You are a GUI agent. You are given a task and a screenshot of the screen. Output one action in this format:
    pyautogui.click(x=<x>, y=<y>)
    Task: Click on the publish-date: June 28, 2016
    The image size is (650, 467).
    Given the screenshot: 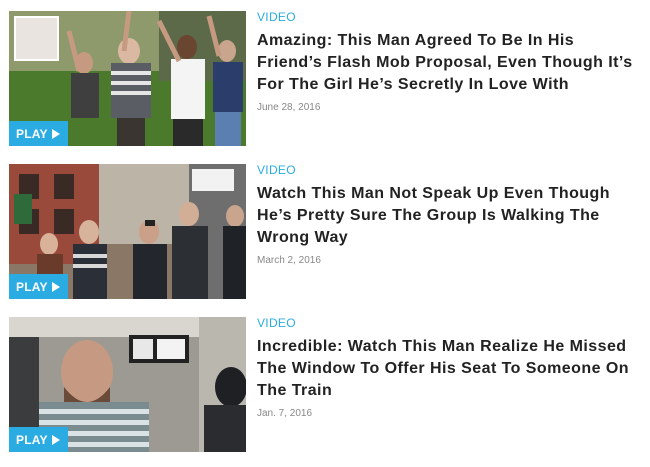 What is the action you would take?
    pyautogui.click(x=289, y=107)
    